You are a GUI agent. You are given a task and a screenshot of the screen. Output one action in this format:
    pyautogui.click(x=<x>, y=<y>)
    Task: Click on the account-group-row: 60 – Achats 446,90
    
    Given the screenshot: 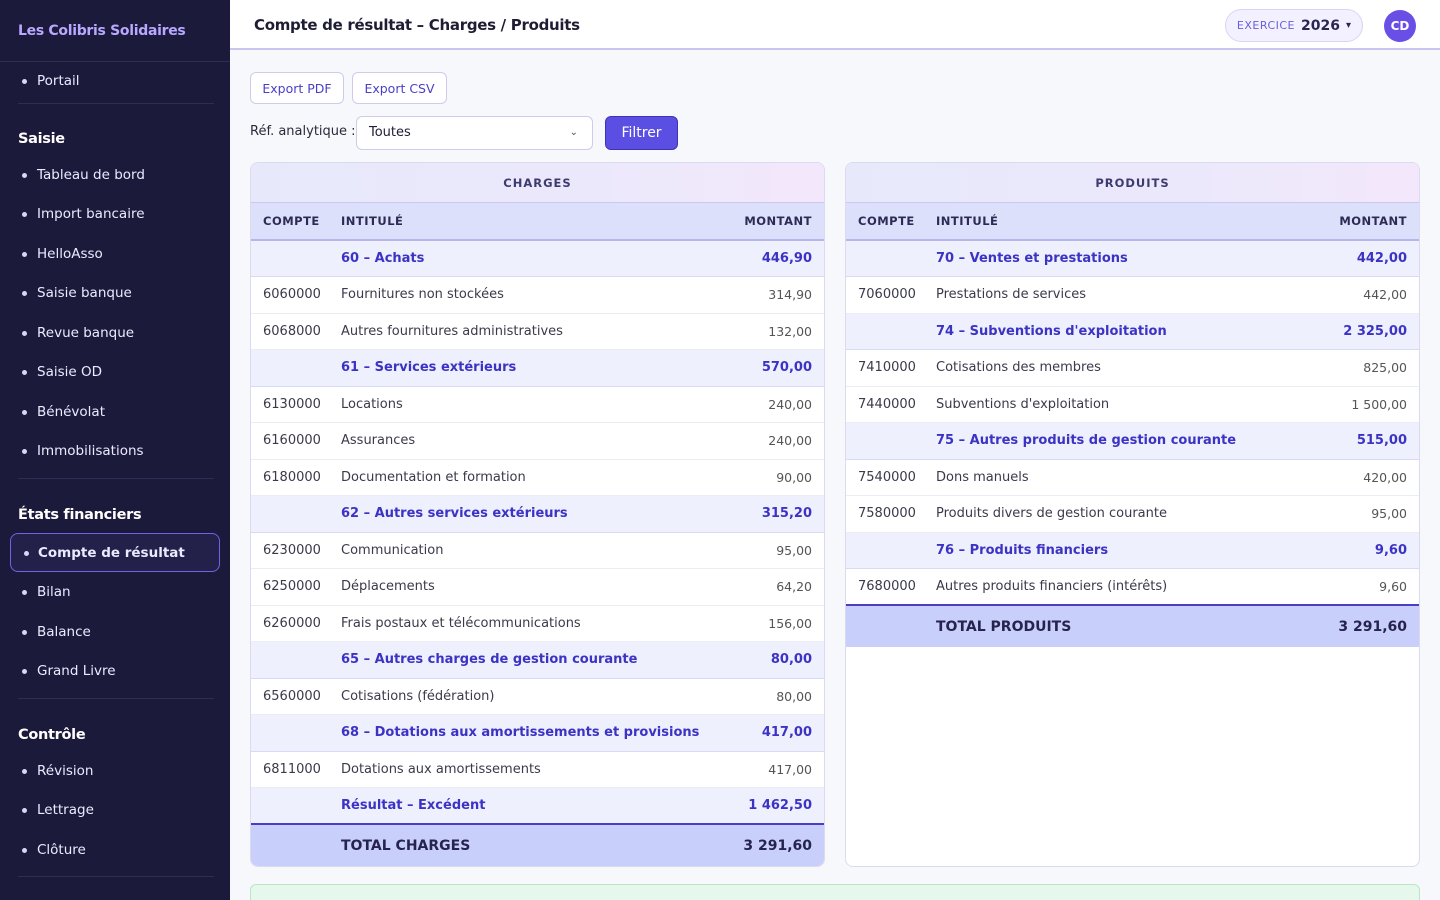 What is the action you would take?
    pyautogui.click(x=537, y=258)
    